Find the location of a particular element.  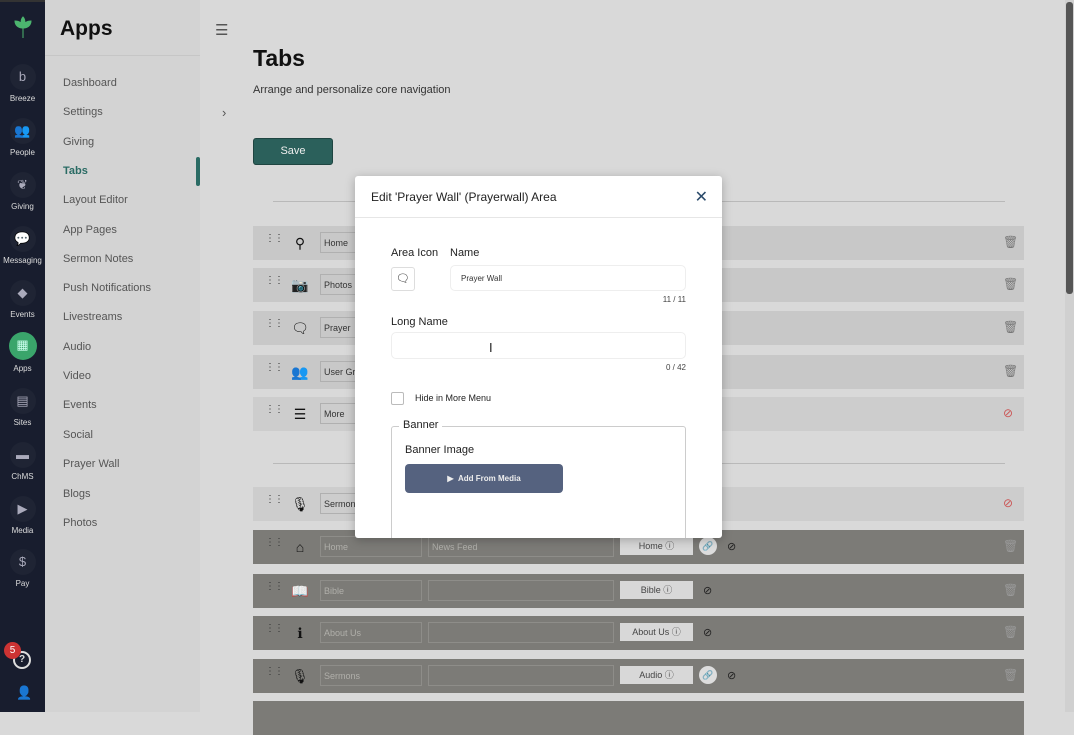

area-icon-picker: 🗨 is located at coordinates (403, 279).